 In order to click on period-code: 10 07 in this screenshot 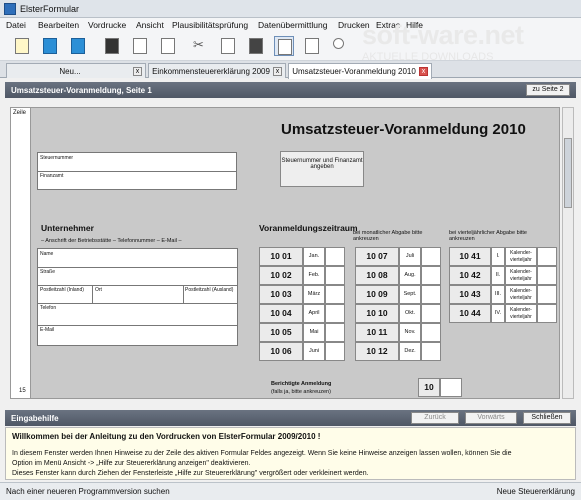, I will do `click(377, 256)`.